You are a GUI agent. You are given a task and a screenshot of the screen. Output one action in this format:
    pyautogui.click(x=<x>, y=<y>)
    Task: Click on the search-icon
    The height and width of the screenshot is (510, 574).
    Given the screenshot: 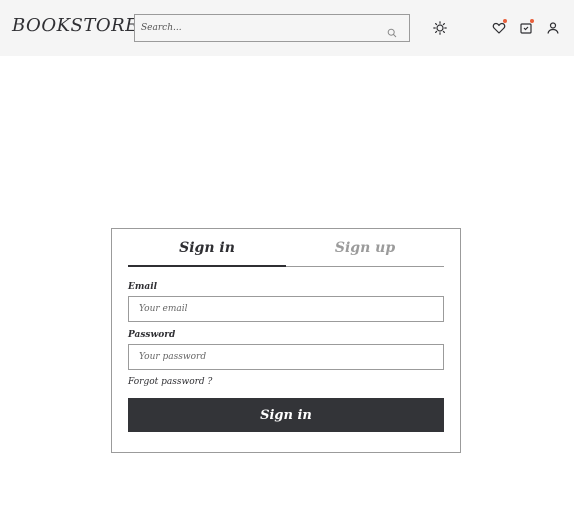 What is the action you would take?
    pyautogui.click(x=392, y=30)
    